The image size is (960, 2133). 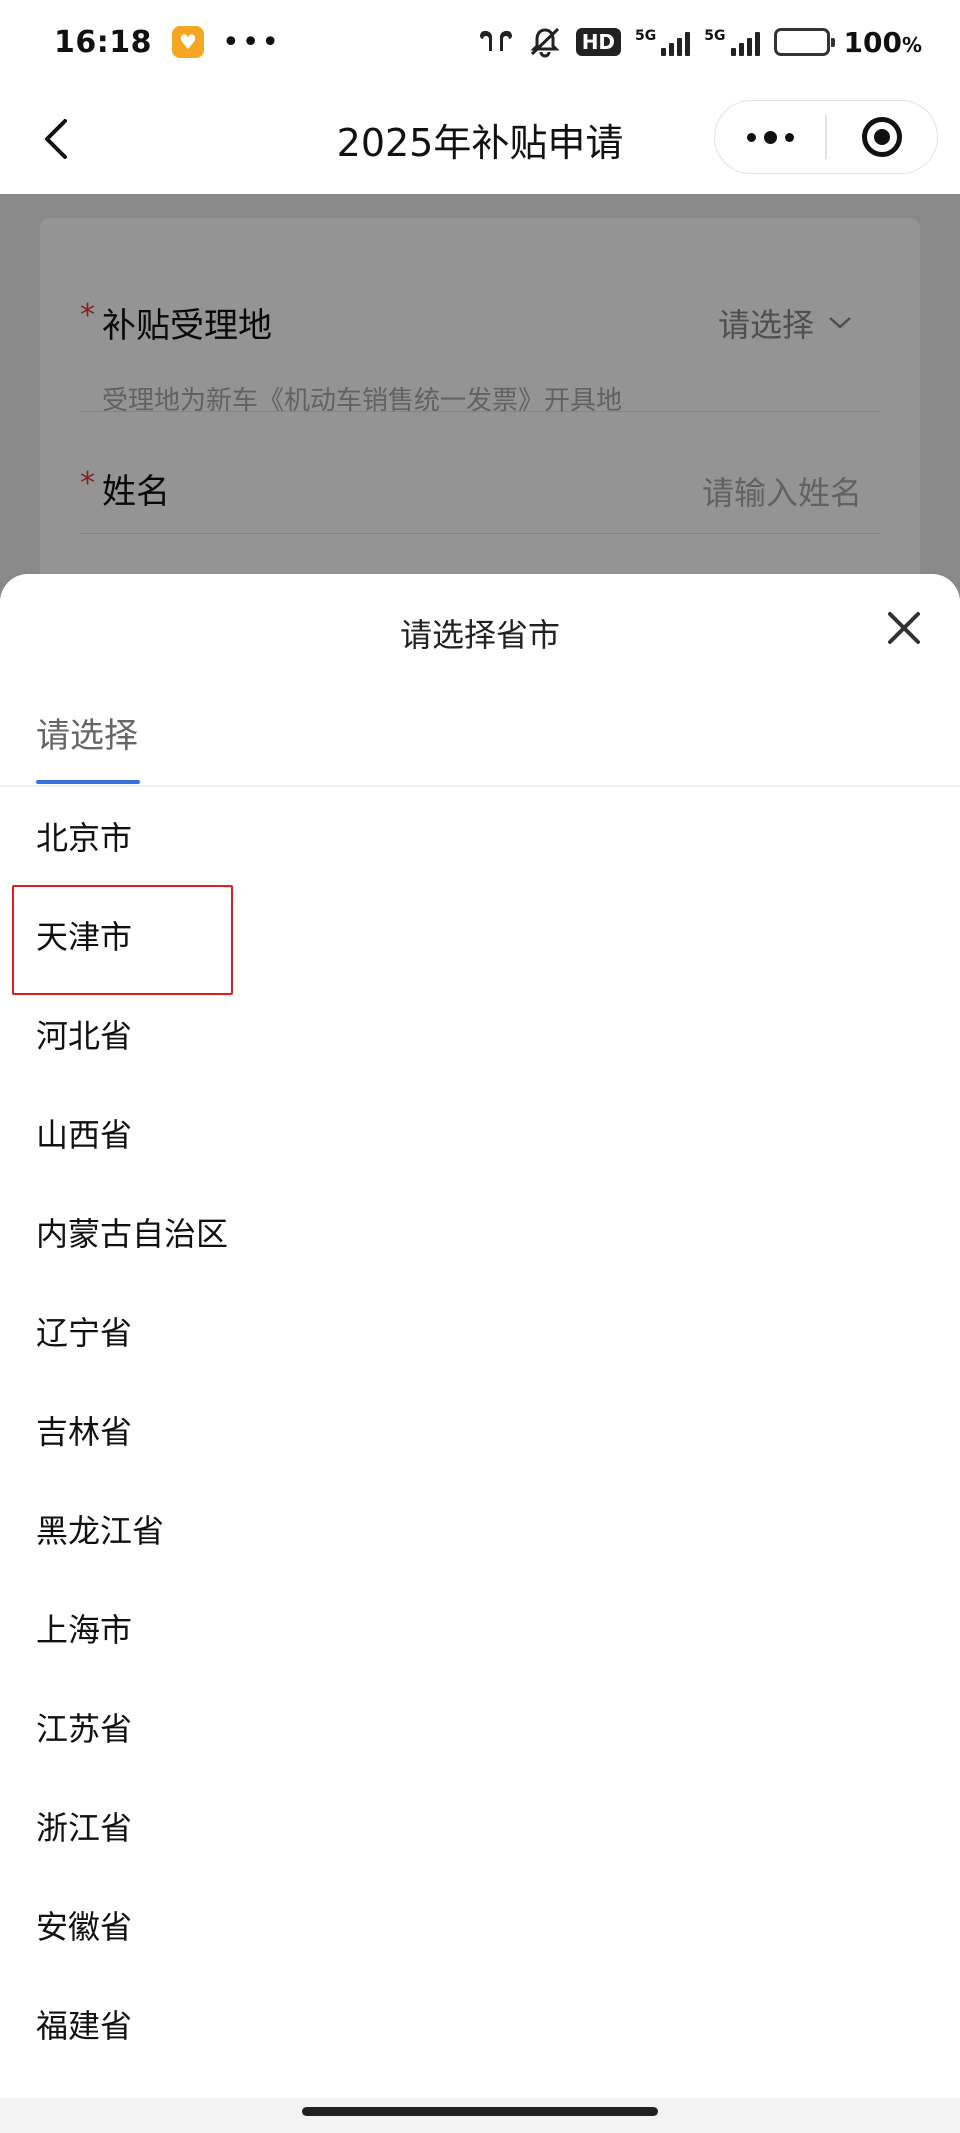 I want to click on back-button, so click(x=56, y=139).